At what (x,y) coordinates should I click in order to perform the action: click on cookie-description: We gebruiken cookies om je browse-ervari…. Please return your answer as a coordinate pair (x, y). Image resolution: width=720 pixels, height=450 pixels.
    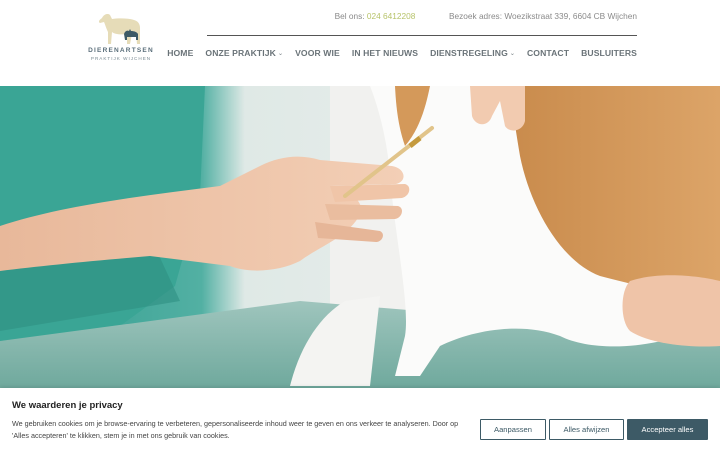
    Looking at the image, I should click on (235, 429).